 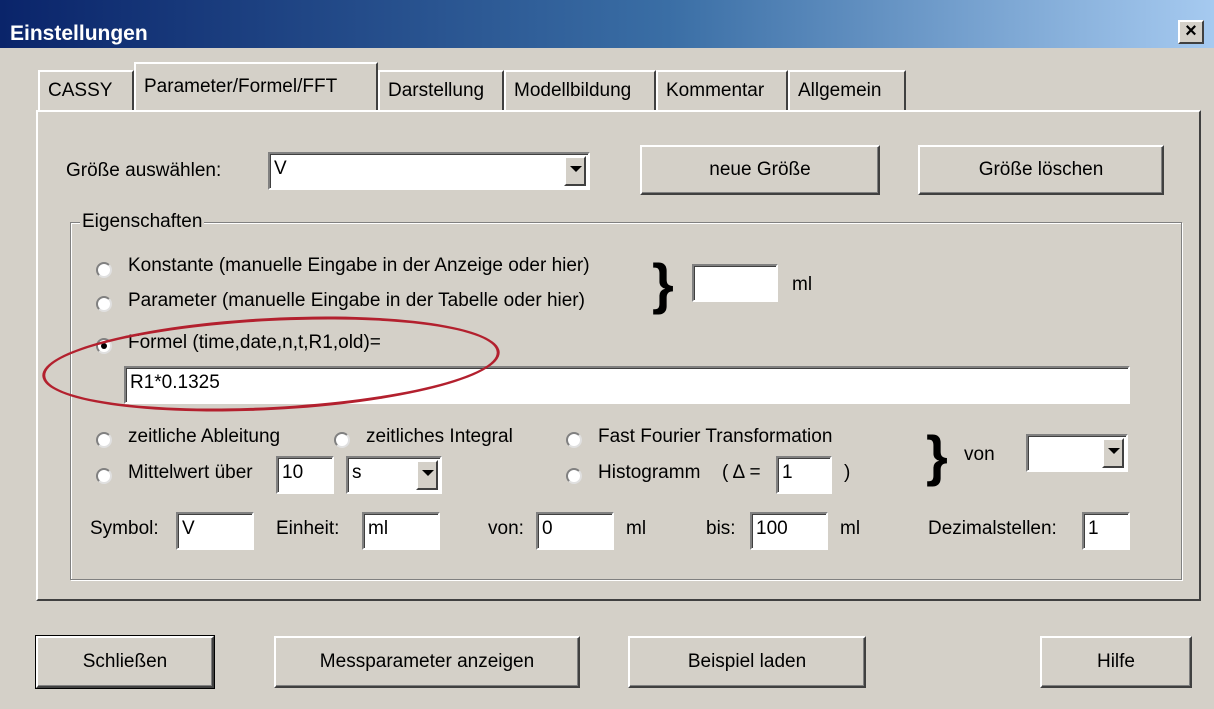 What do you see at coordinates (574, 440) in the screenshot?
I see `radio-fft` at bounding box center [574, 440].